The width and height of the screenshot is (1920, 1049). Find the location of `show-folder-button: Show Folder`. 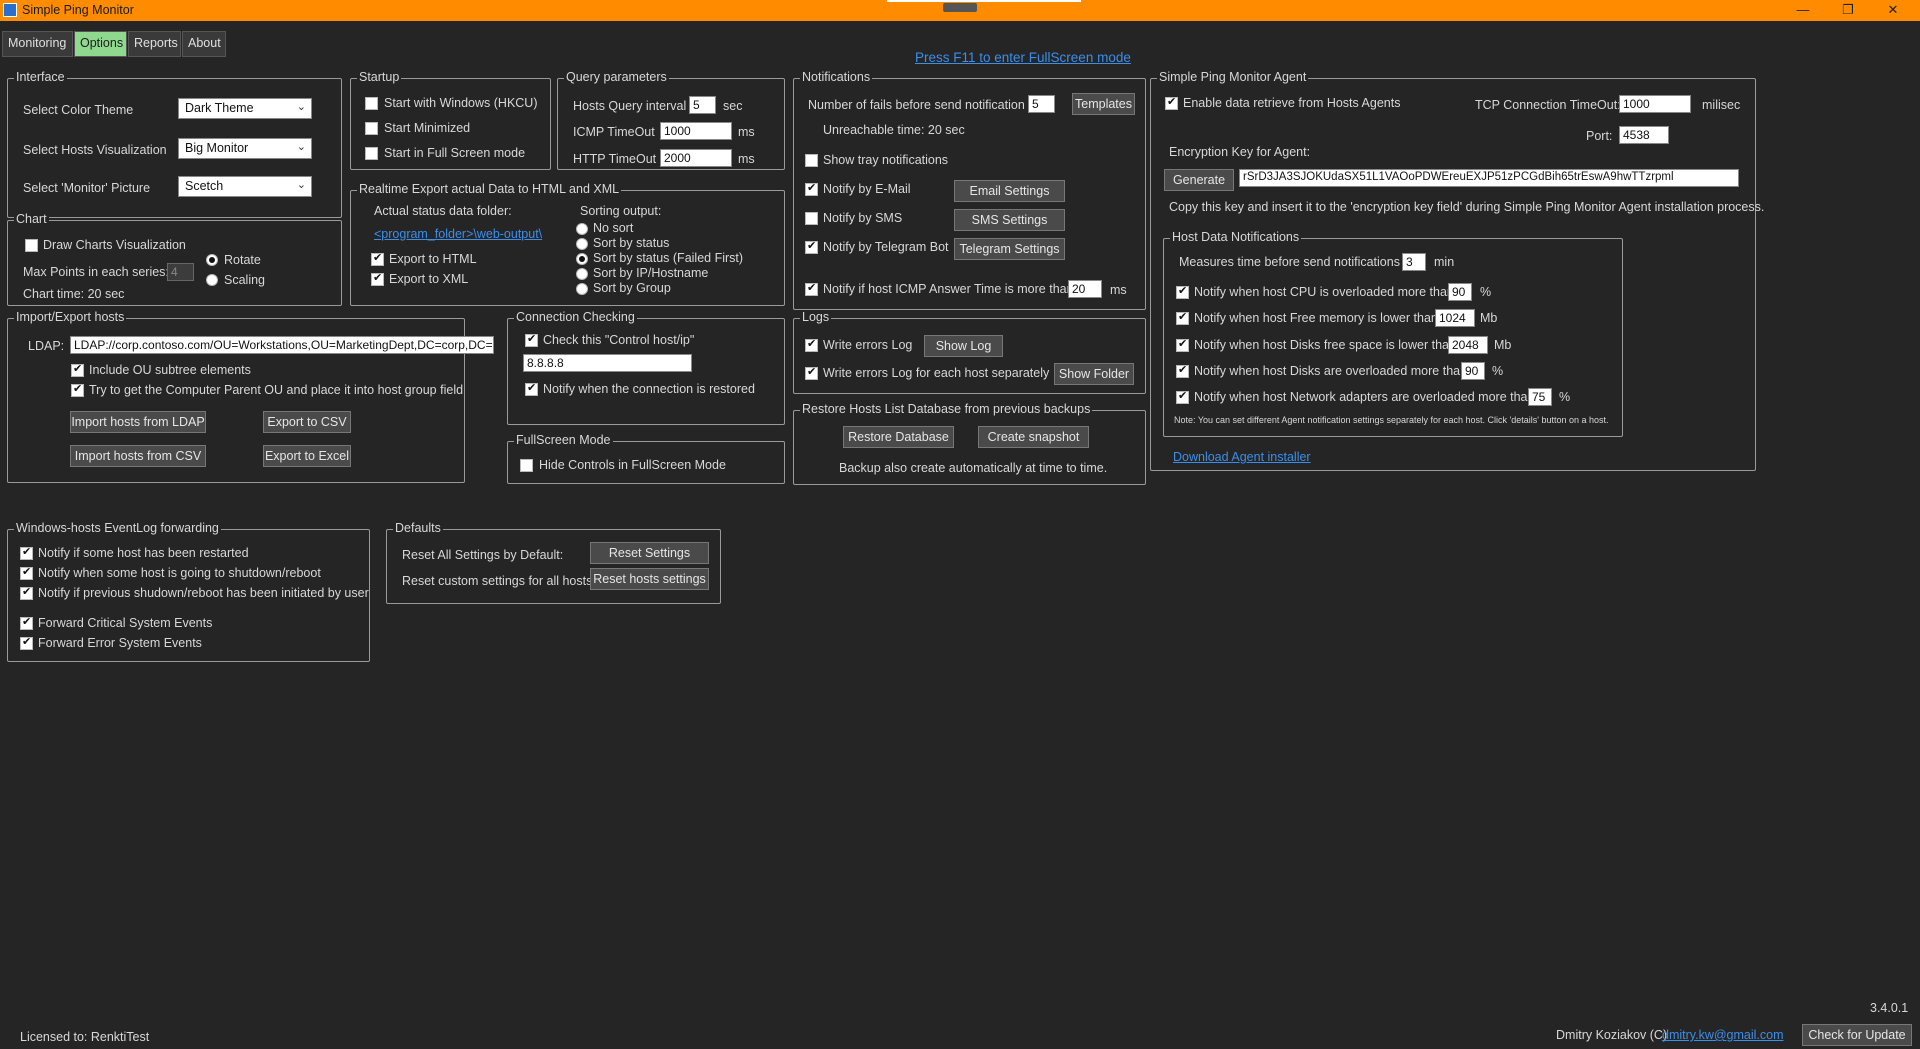

show-folder-button: Show Folder is located at coordinates (1094, 374).